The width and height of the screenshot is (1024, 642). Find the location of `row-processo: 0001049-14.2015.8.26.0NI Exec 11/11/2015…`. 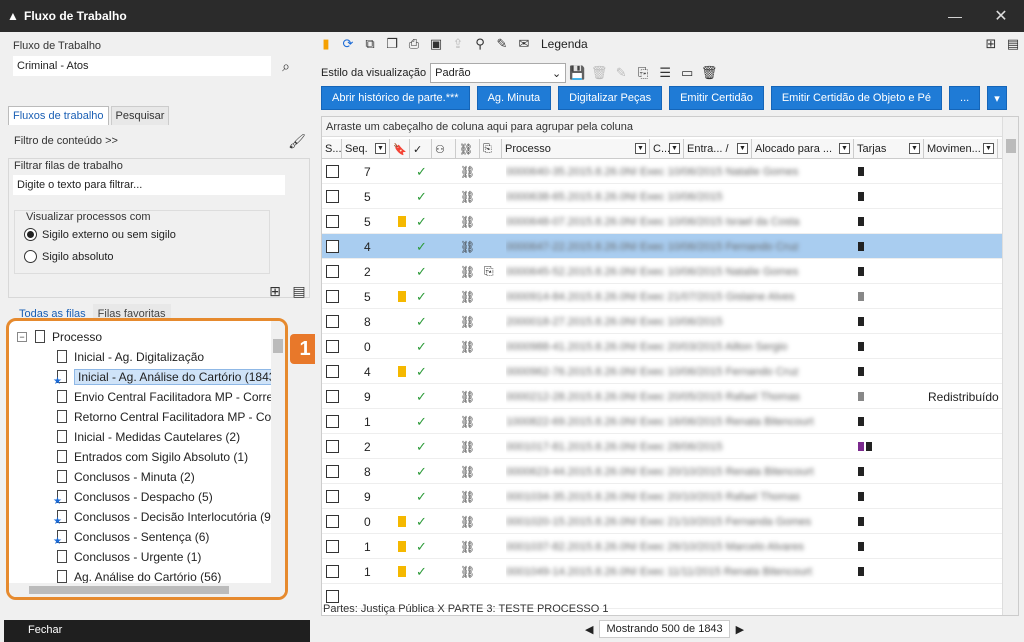

row-processo: 0001049-14.2015.8.26.0NI Exec 11/11/2015… is located at coordinates (678, 571).